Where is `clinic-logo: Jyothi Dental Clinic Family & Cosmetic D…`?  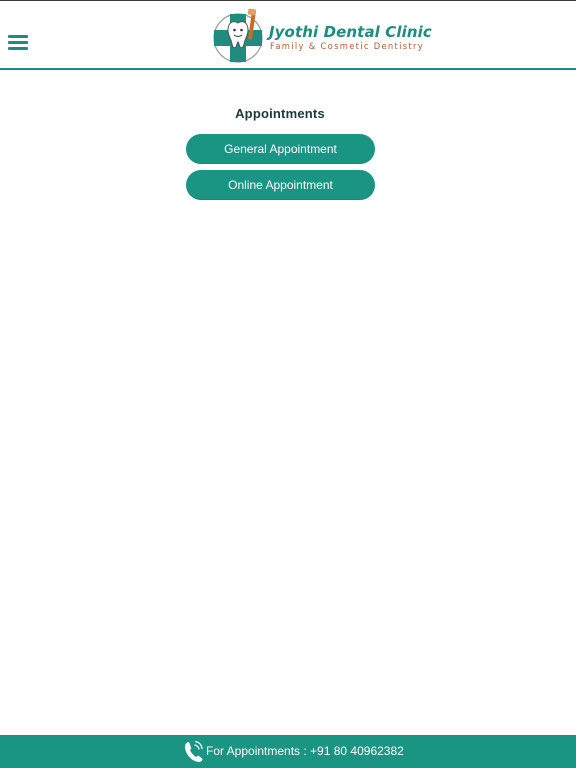
clinic-logo: Jyothi Dental Clinic Family & Cosmetic D… is located at coordinates (327, 36).